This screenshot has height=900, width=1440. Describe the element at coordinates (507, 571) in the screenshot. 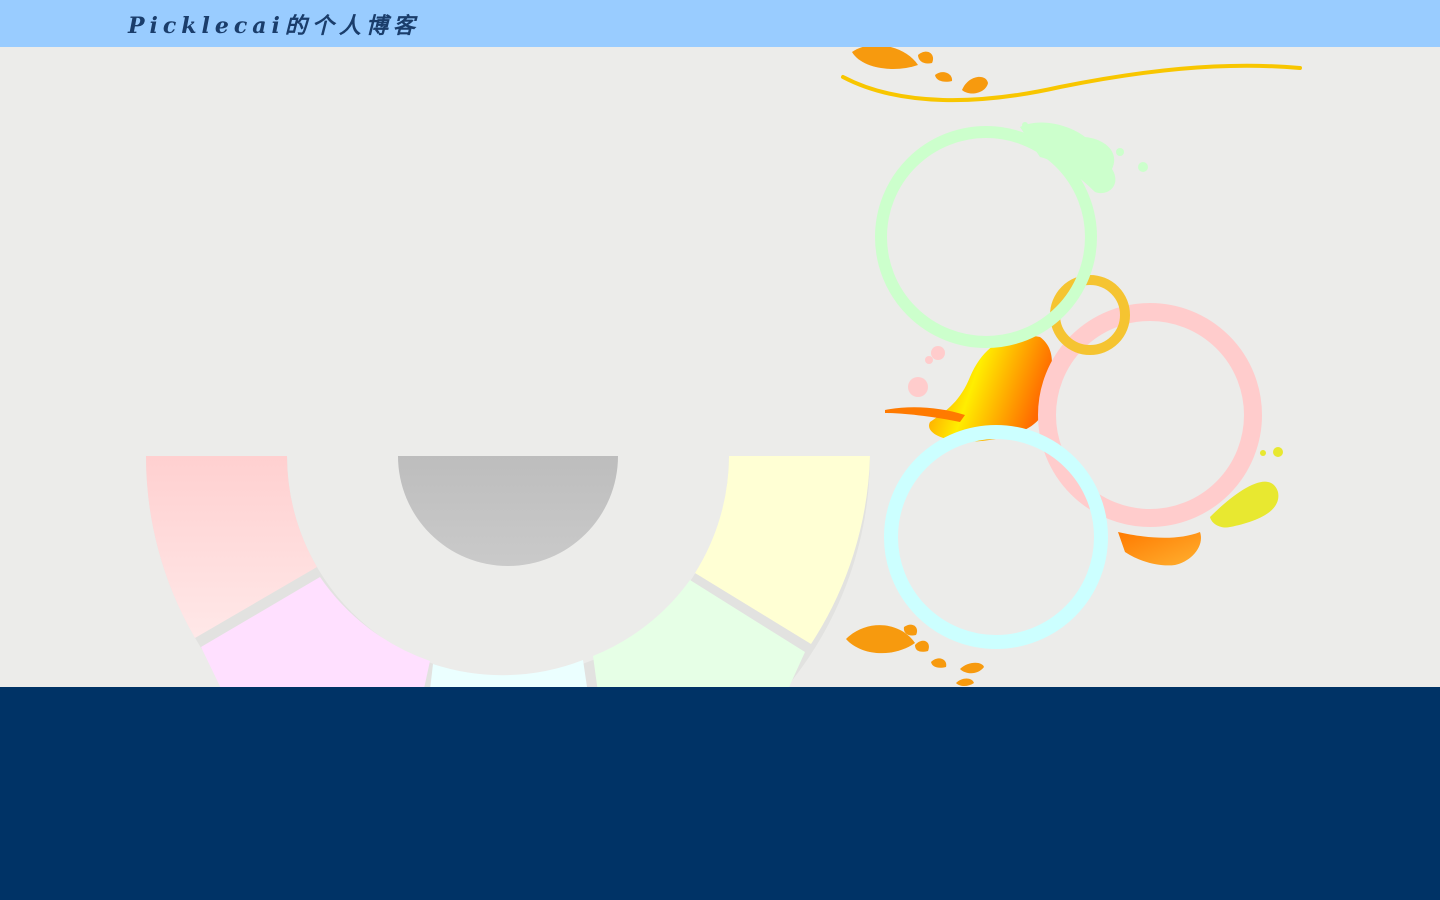

I see `color-wheel` at that location.